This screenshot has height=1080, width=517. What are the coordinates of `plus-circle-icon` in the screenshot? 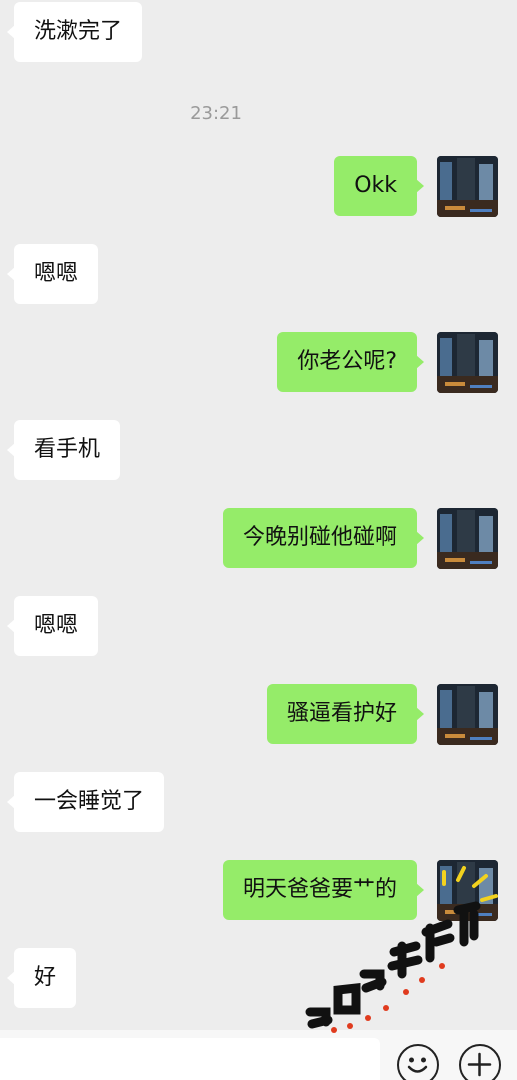 It's located at (479, 1064).